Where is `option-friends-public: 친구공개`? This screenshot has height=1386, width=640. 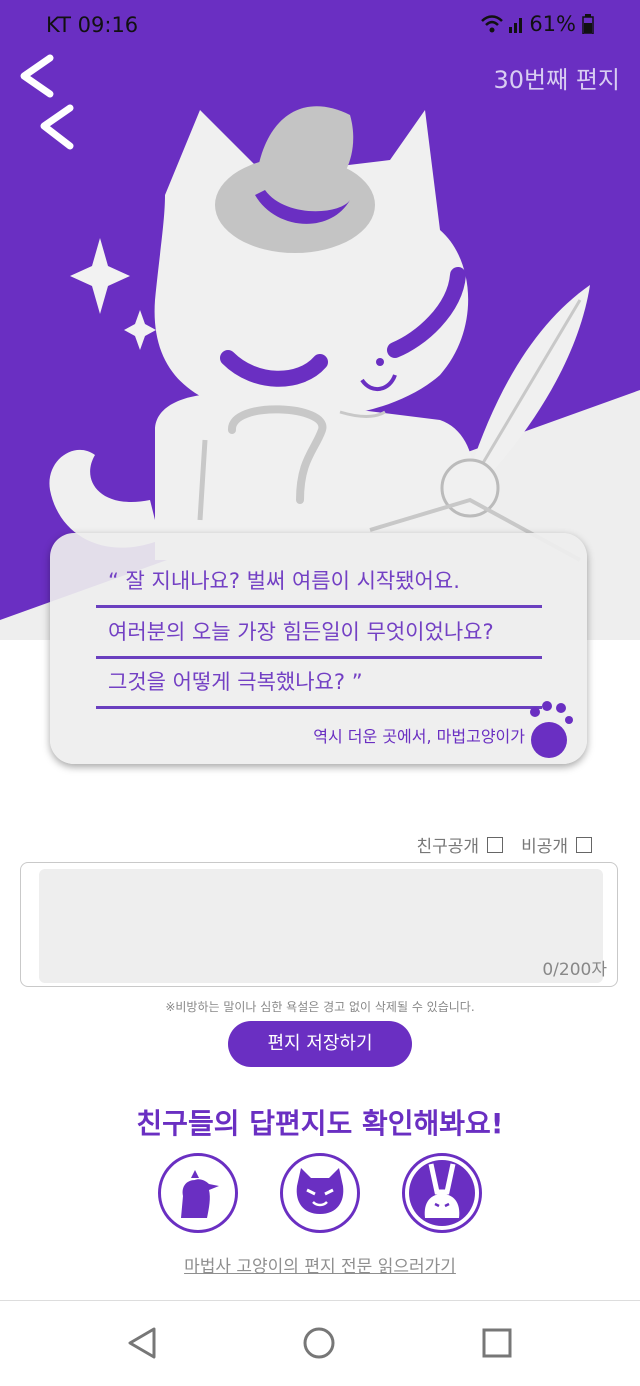
option-friends-public: 친구공개 is located at coordinates (460, 844).